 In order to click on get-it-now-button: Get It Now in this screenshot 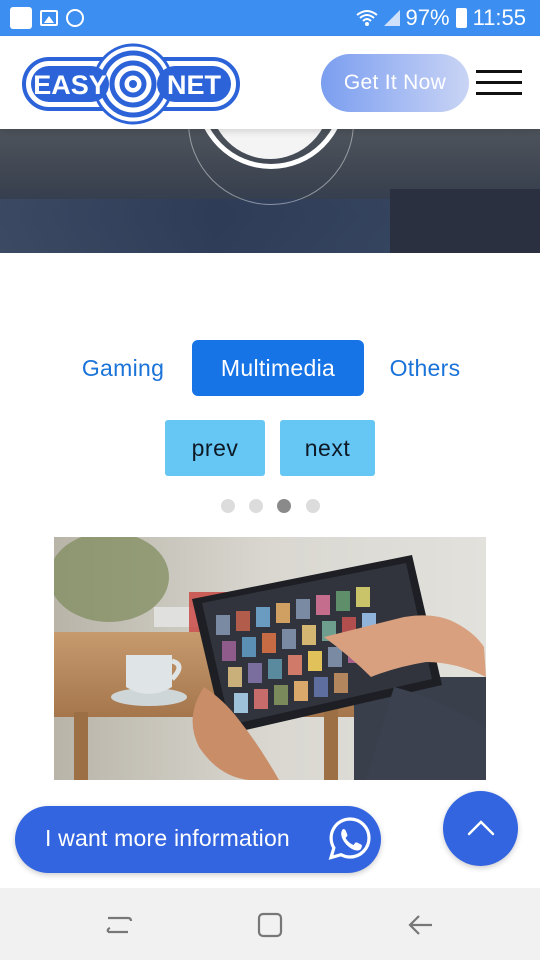, I will do `click(395, 83)`.